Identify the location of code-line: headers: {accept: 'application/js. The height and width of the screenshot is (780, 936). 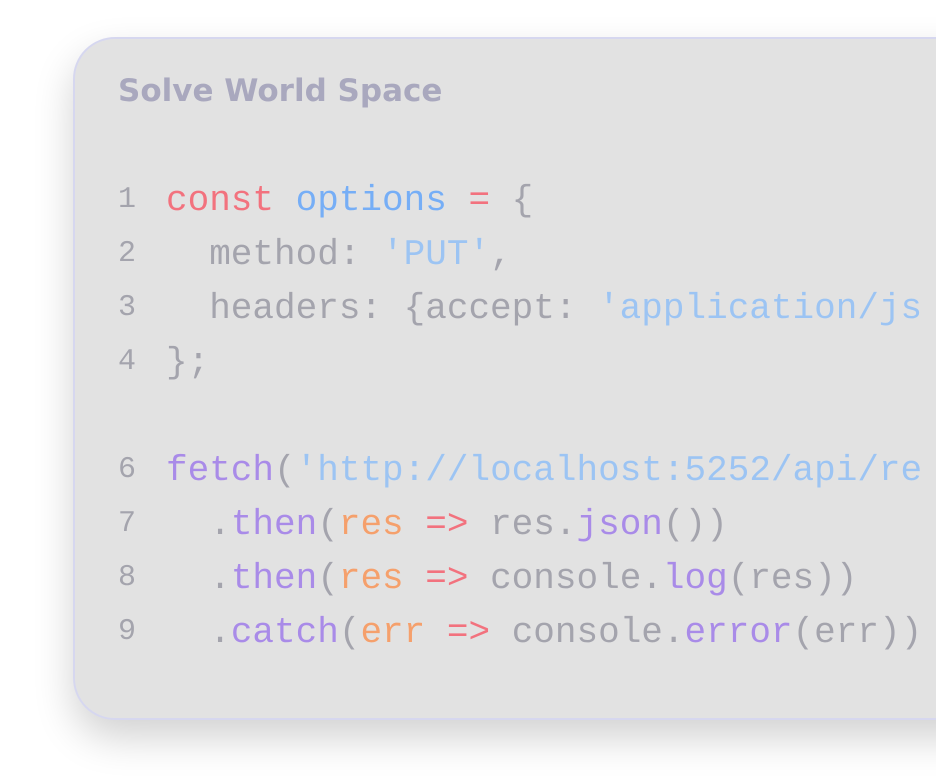
(565, 308).